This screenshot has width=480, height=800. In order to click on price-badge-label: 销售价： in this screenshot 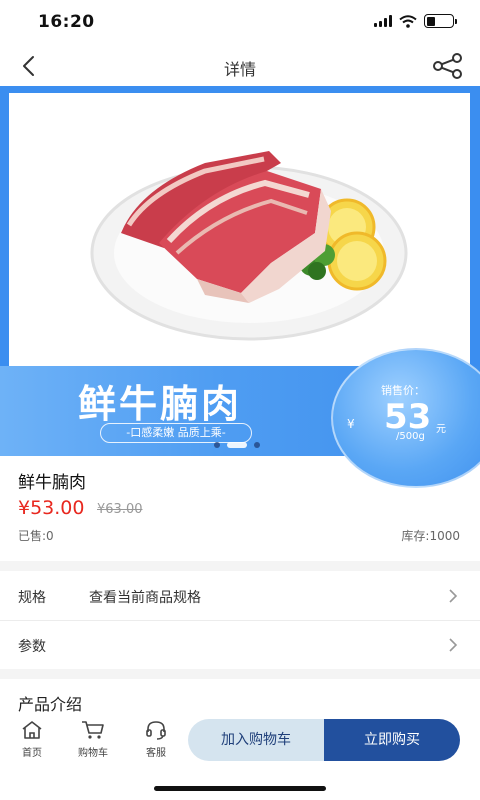, I will do `click(403, 390)`.